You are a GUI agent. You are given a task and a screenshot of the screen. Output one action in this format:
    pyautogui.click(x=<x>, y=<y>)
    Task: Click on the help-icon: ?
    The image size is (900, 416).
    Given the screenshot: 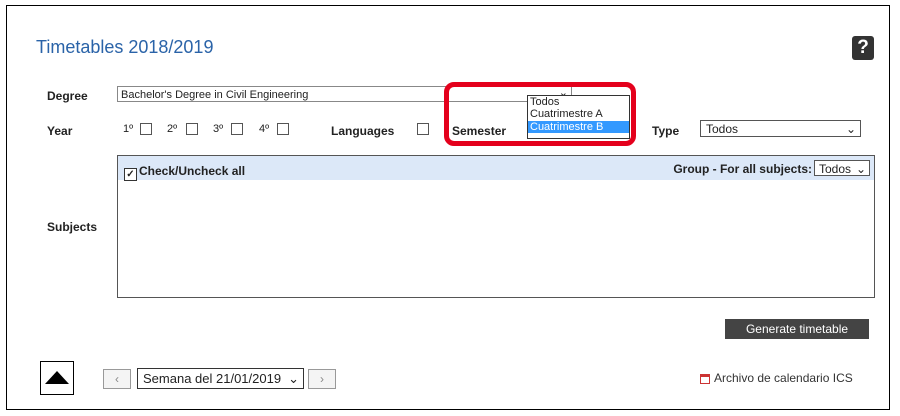 What is the action you would take?
    pyautogui.click(x=863, y=48)
    